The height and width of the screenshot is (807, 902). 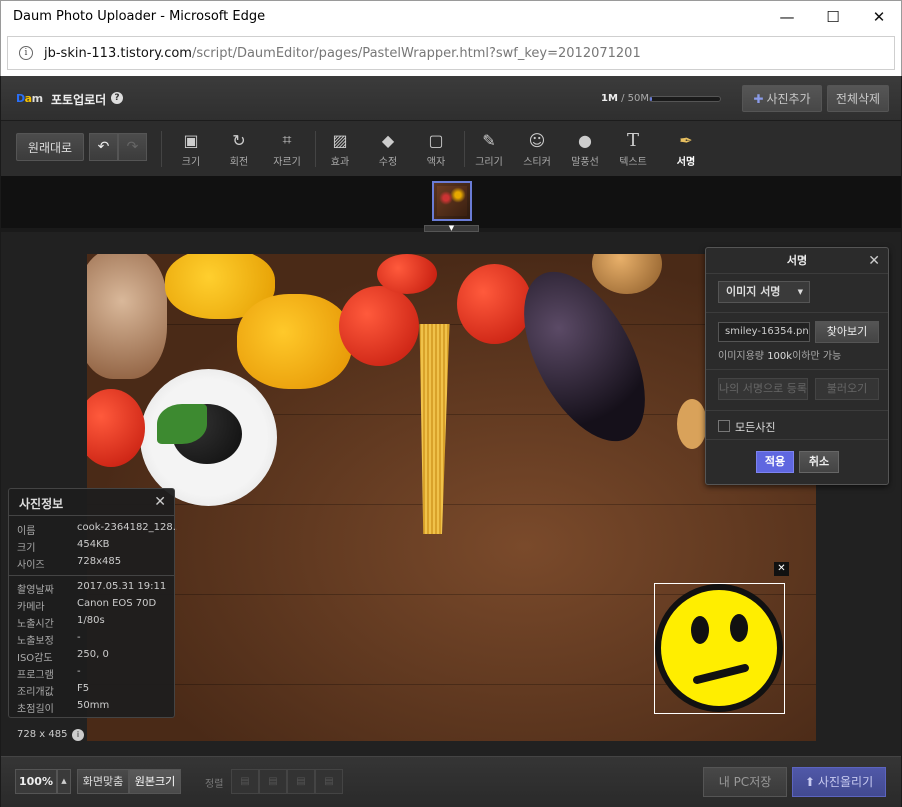 I want to click on undo-icon: ↶, so click(x=103, y=147).